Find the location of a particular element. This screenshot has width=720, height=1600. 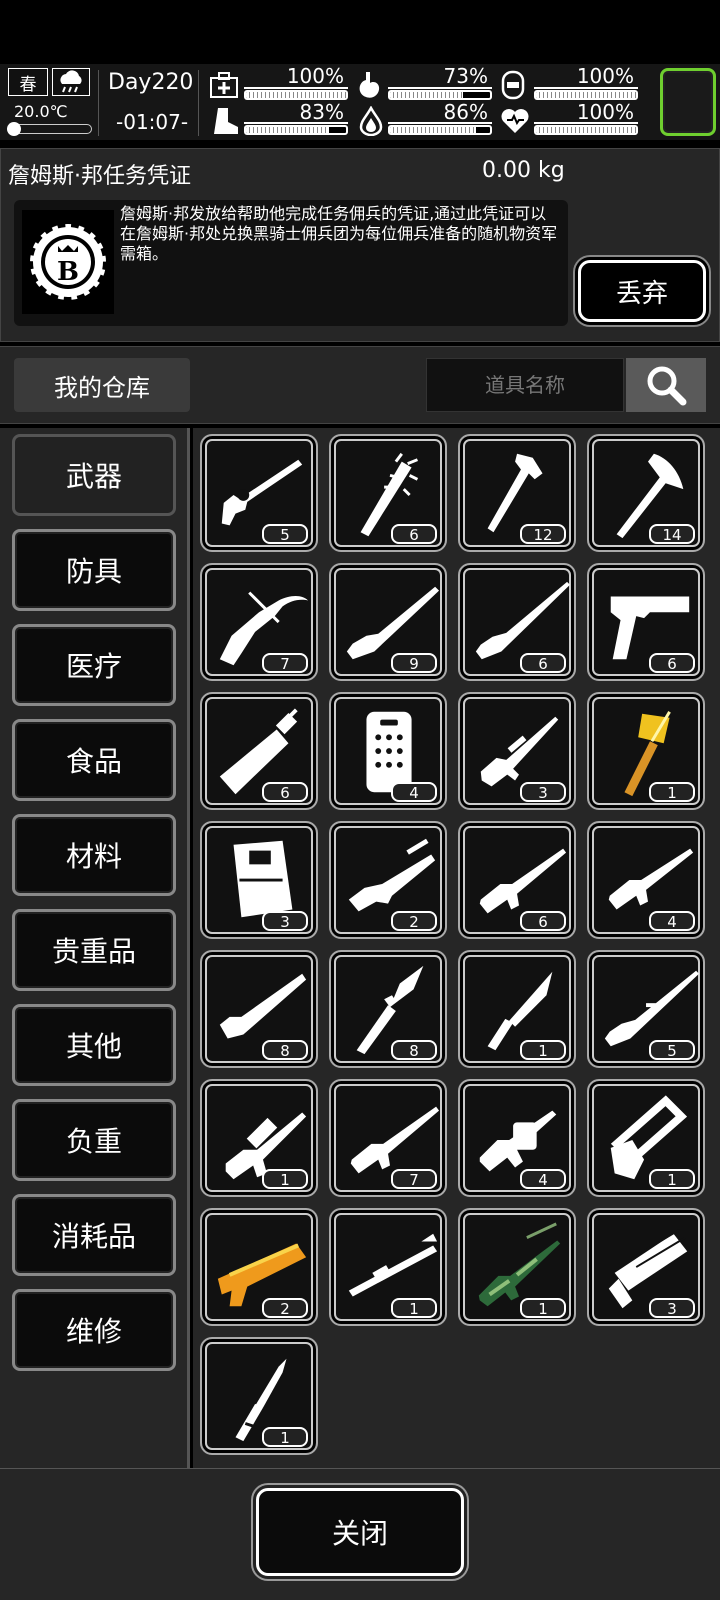

item-count-badge: 14 is located at coordinates (672, 534).